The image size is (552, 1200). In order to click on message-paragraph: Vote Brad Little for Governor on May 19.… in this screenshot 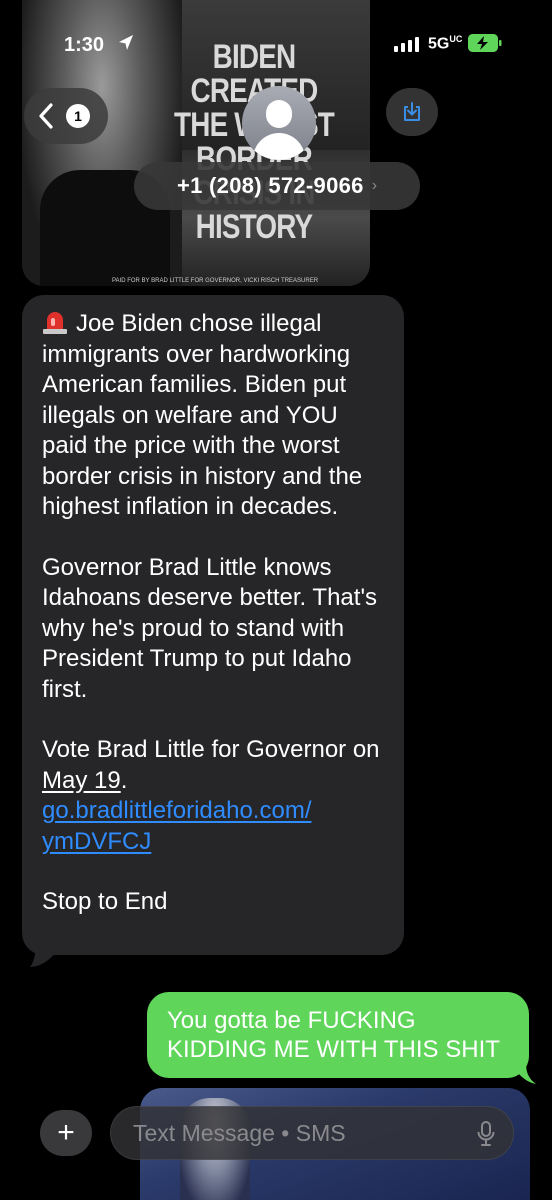, I will do `click(213, 796)`.